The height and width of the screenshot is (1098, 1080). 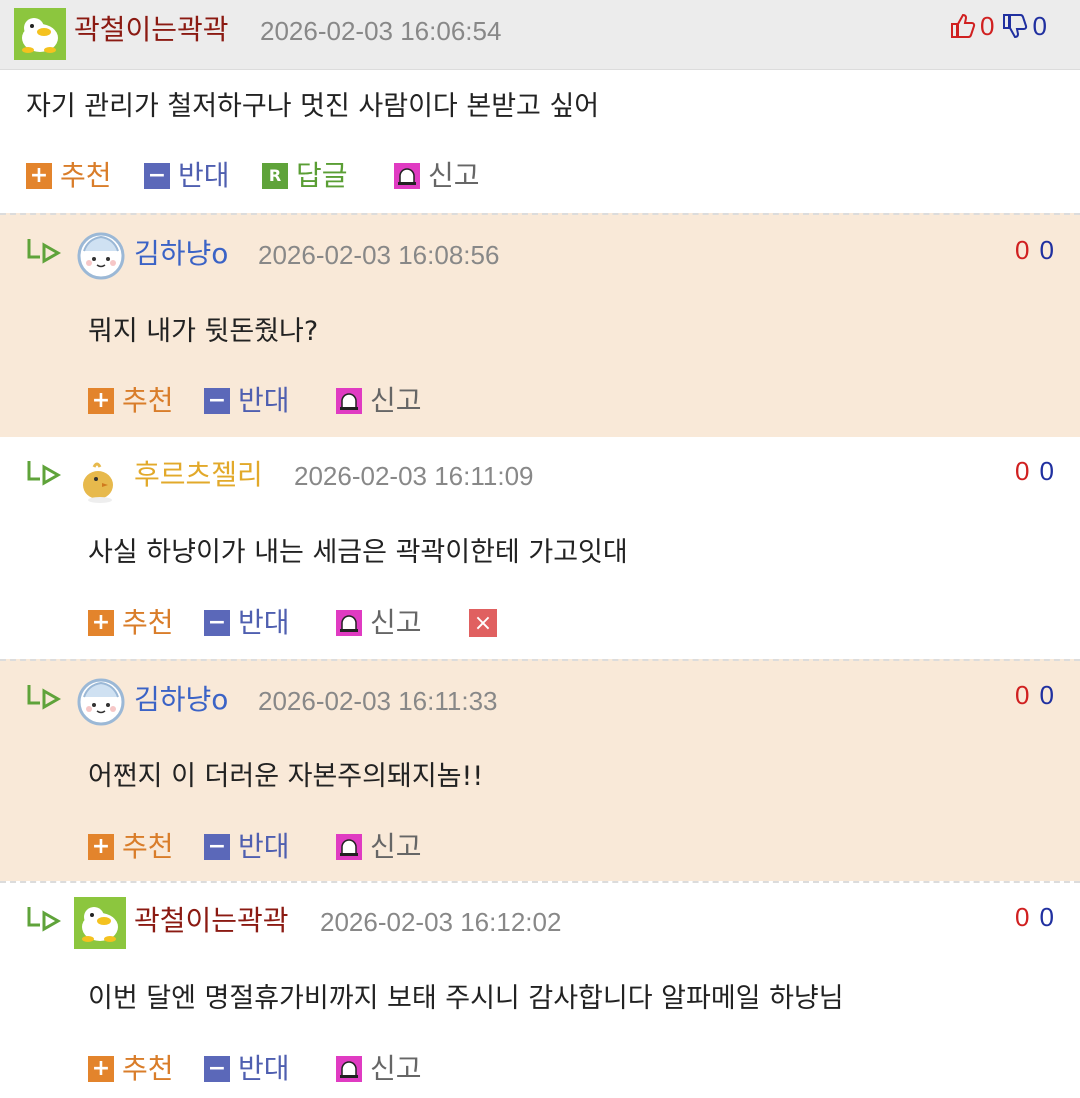 I want to click on thumbs-down-icon, so click(x=1014, y=26).